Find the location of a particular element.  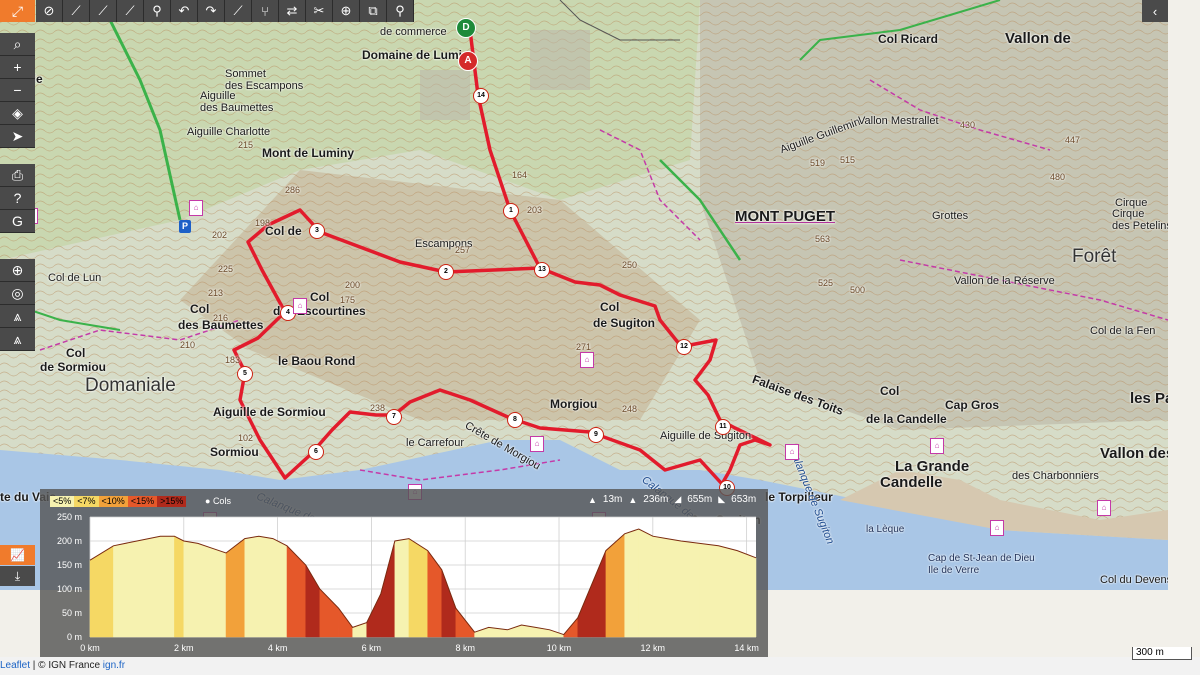

map-label: Col de Lun is located at coordinates (75, 278).